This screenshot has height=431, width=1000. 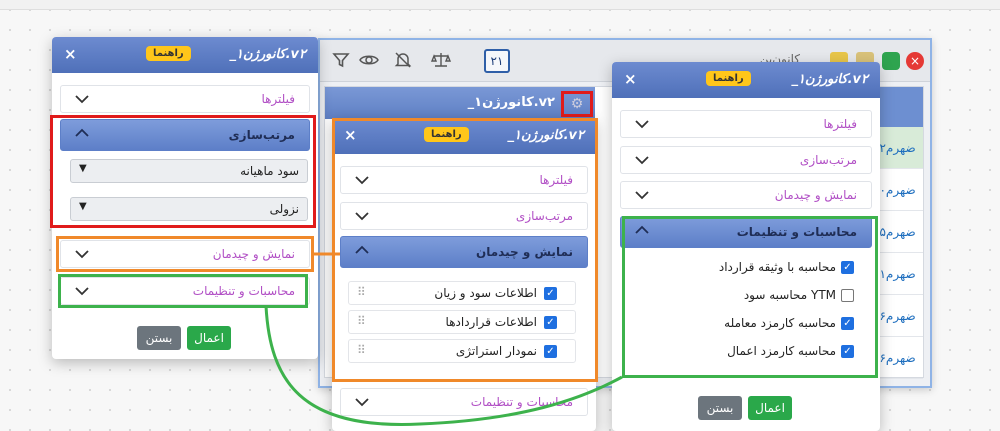 I want to click on annotation-connectors, so click(x=443, y=339).